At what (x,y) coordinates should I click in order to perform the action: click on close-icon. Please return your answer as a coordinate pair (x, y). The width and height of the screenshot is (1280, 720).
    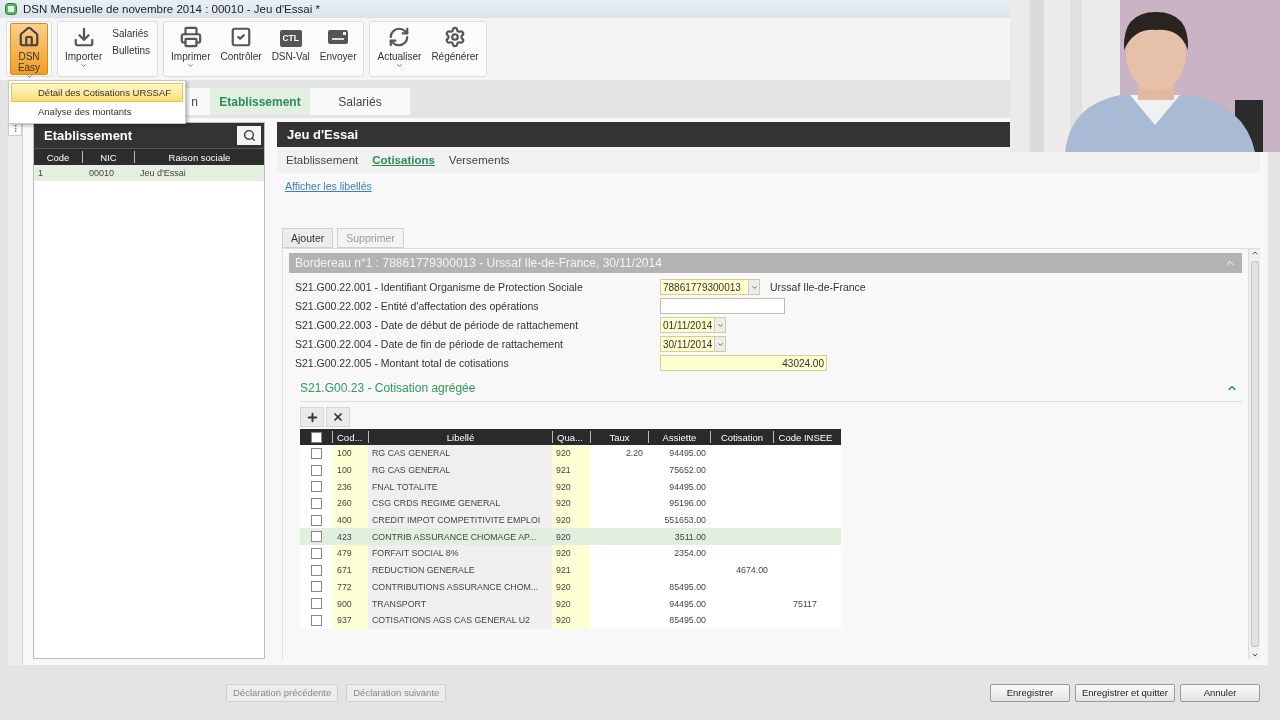
    Looking at the image, I should click on (338, 417).